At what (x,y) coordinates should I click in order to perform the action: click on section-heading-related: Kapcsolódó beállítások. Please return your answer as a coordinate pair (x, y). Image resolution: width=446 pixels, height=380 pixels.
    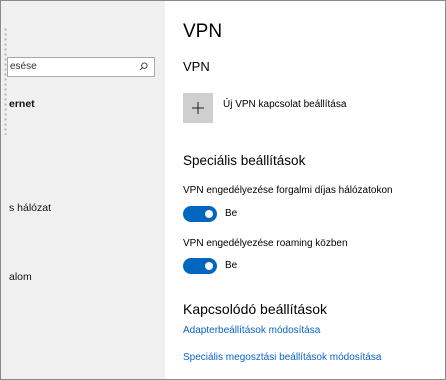
    Looking at the image, I should click on (255, 309).